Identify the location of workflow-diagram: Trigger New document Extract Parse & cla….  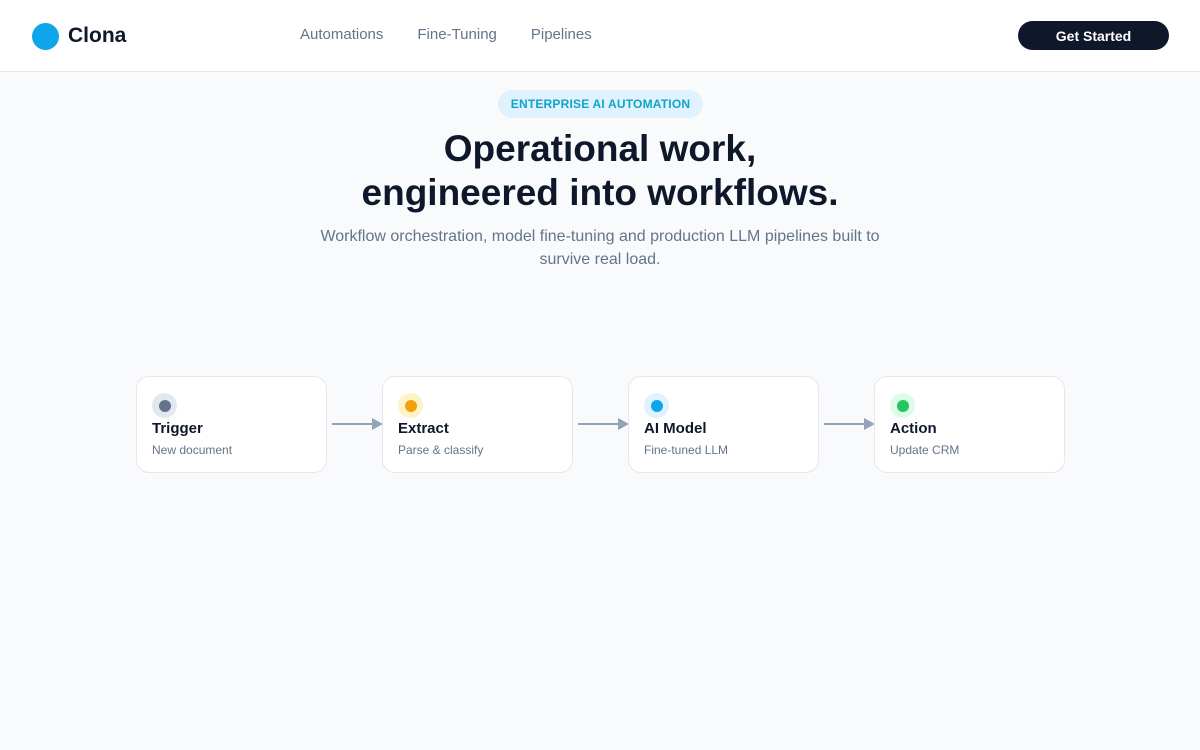
(601, 424).